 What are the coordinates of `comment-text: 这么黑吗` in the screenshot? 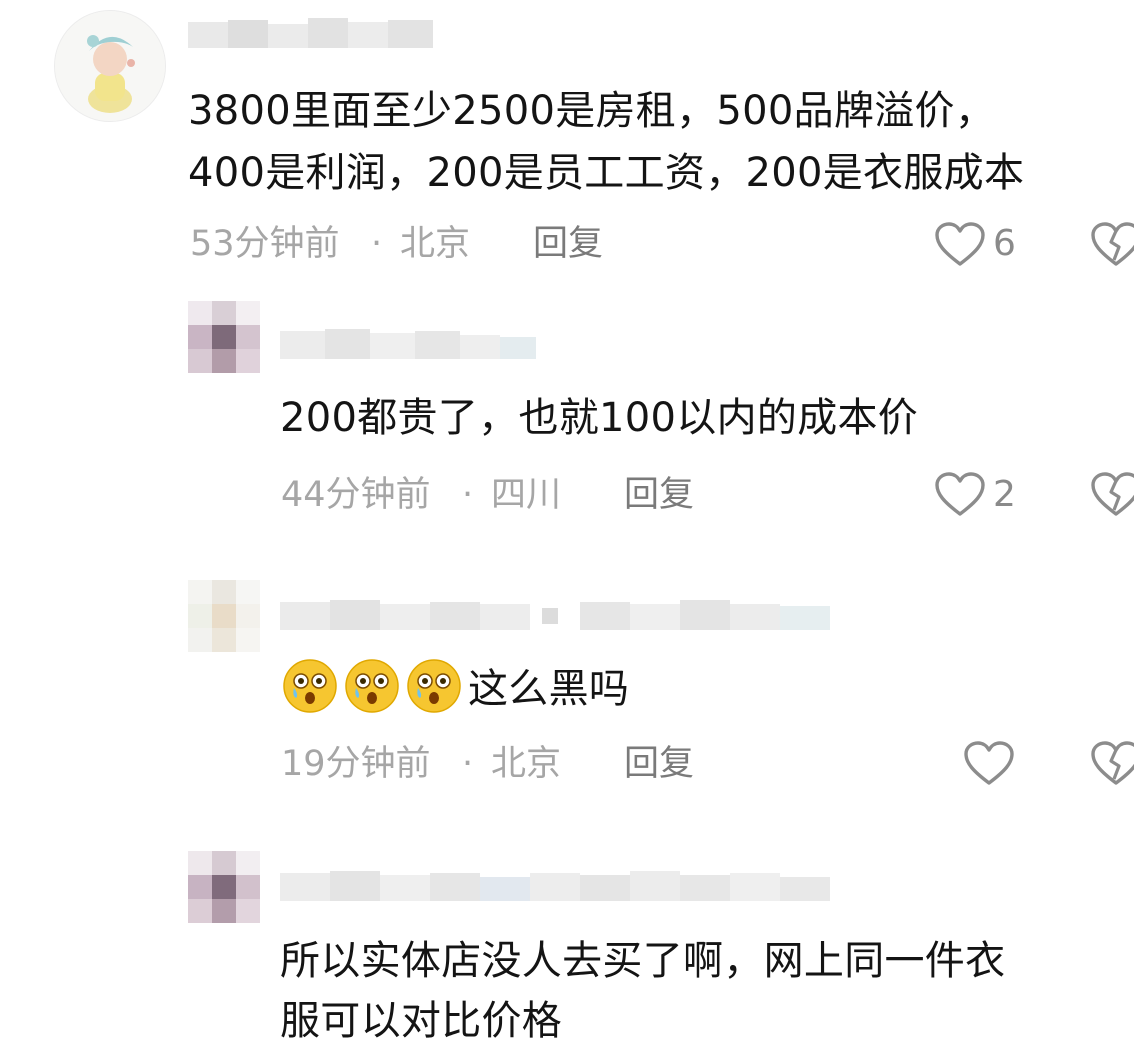 It's located at (549, 689).